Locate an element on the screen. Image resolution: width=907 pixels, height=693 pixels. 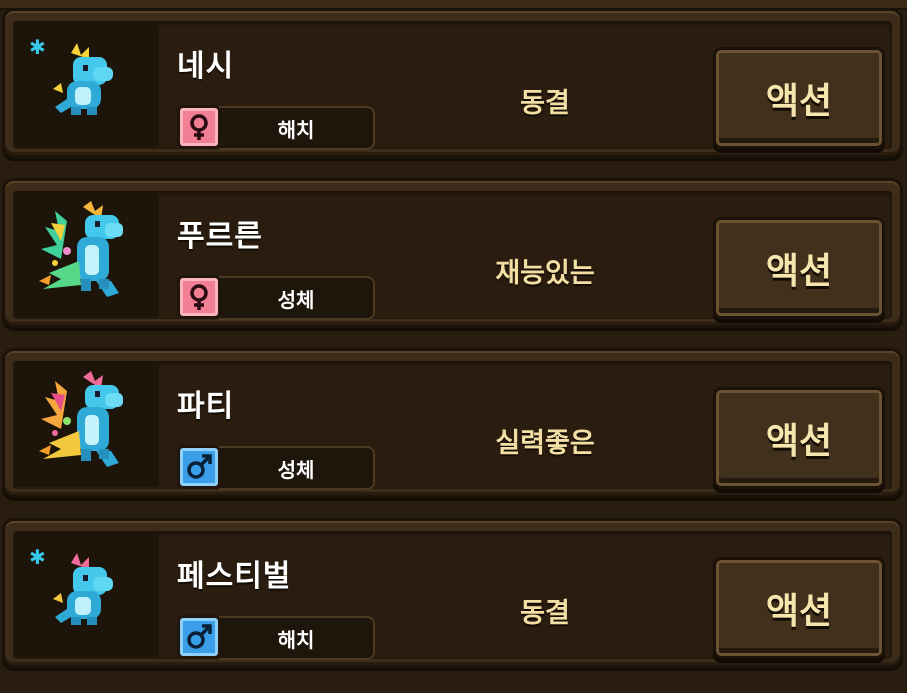
dragon-status: 실력좋은 is located at coordinates (545, 443).